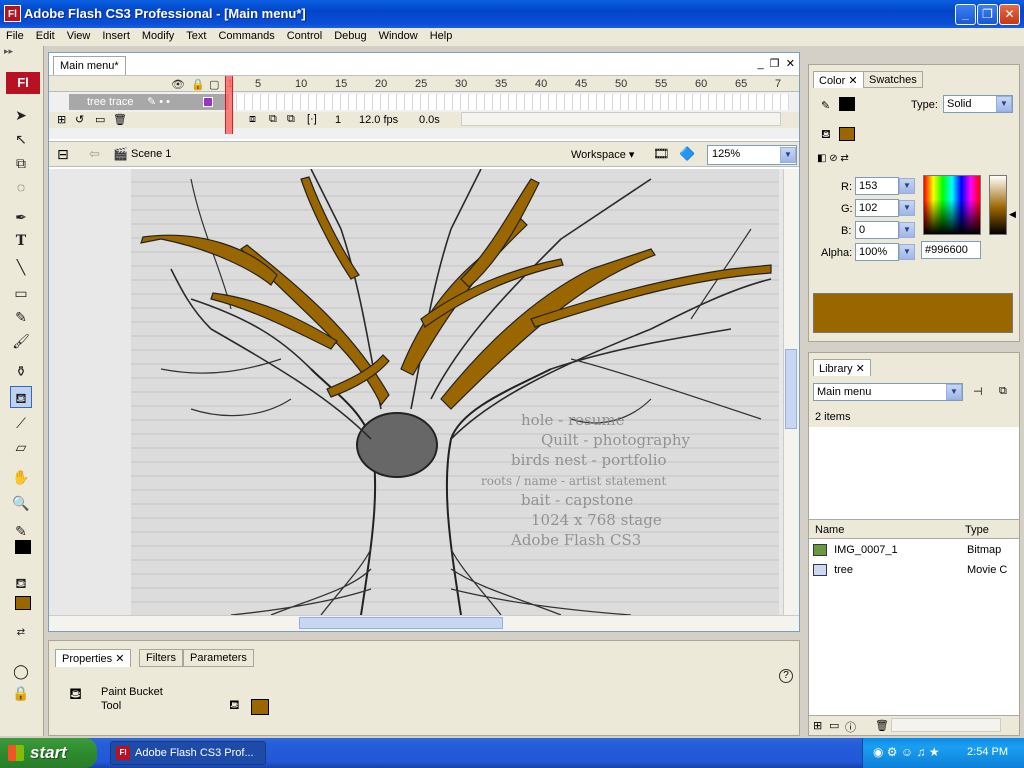 The image size is (1024, 768). What do you see at coordinates (21, 241) in the screenshot?
I see `text-tool-icon: T` at bounding box center [21, 241].